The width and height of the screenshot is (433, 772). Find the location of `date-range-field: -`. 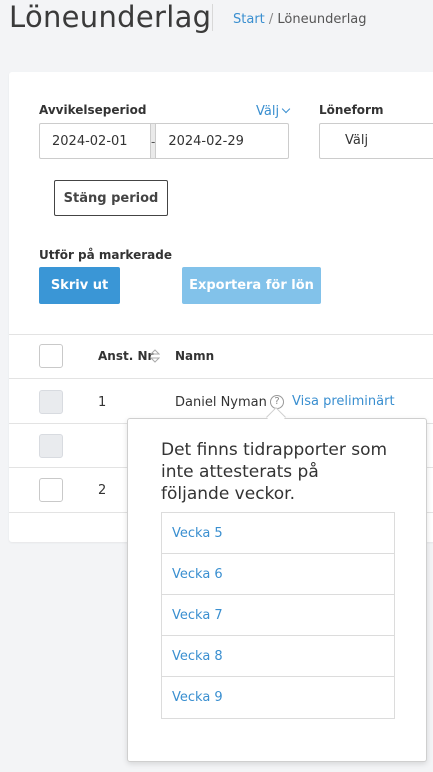

date-range-field: - is located at coordinates (189, 141).